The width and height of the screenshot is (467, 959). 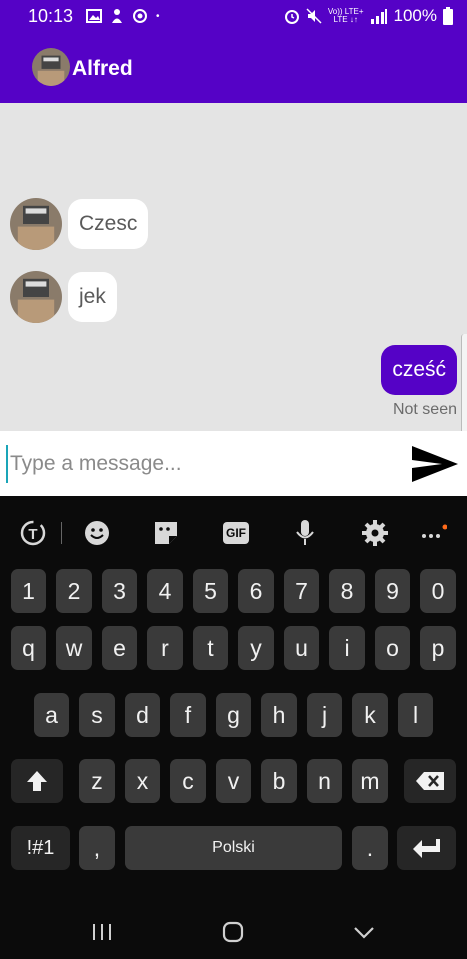 I want to click on keyboard-toolbar: T GIF, so click(x=233, y=533).